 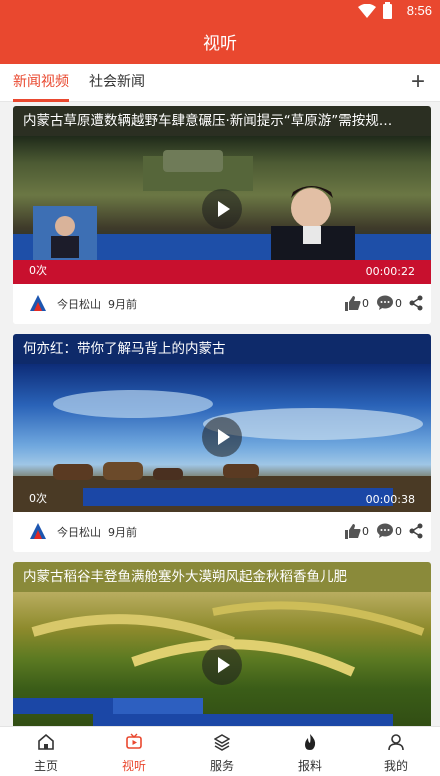 What do you see at coordinates (396, 751) in the screenshot?
I see `nav-profile: 我的` at bounding box center [396, 751].